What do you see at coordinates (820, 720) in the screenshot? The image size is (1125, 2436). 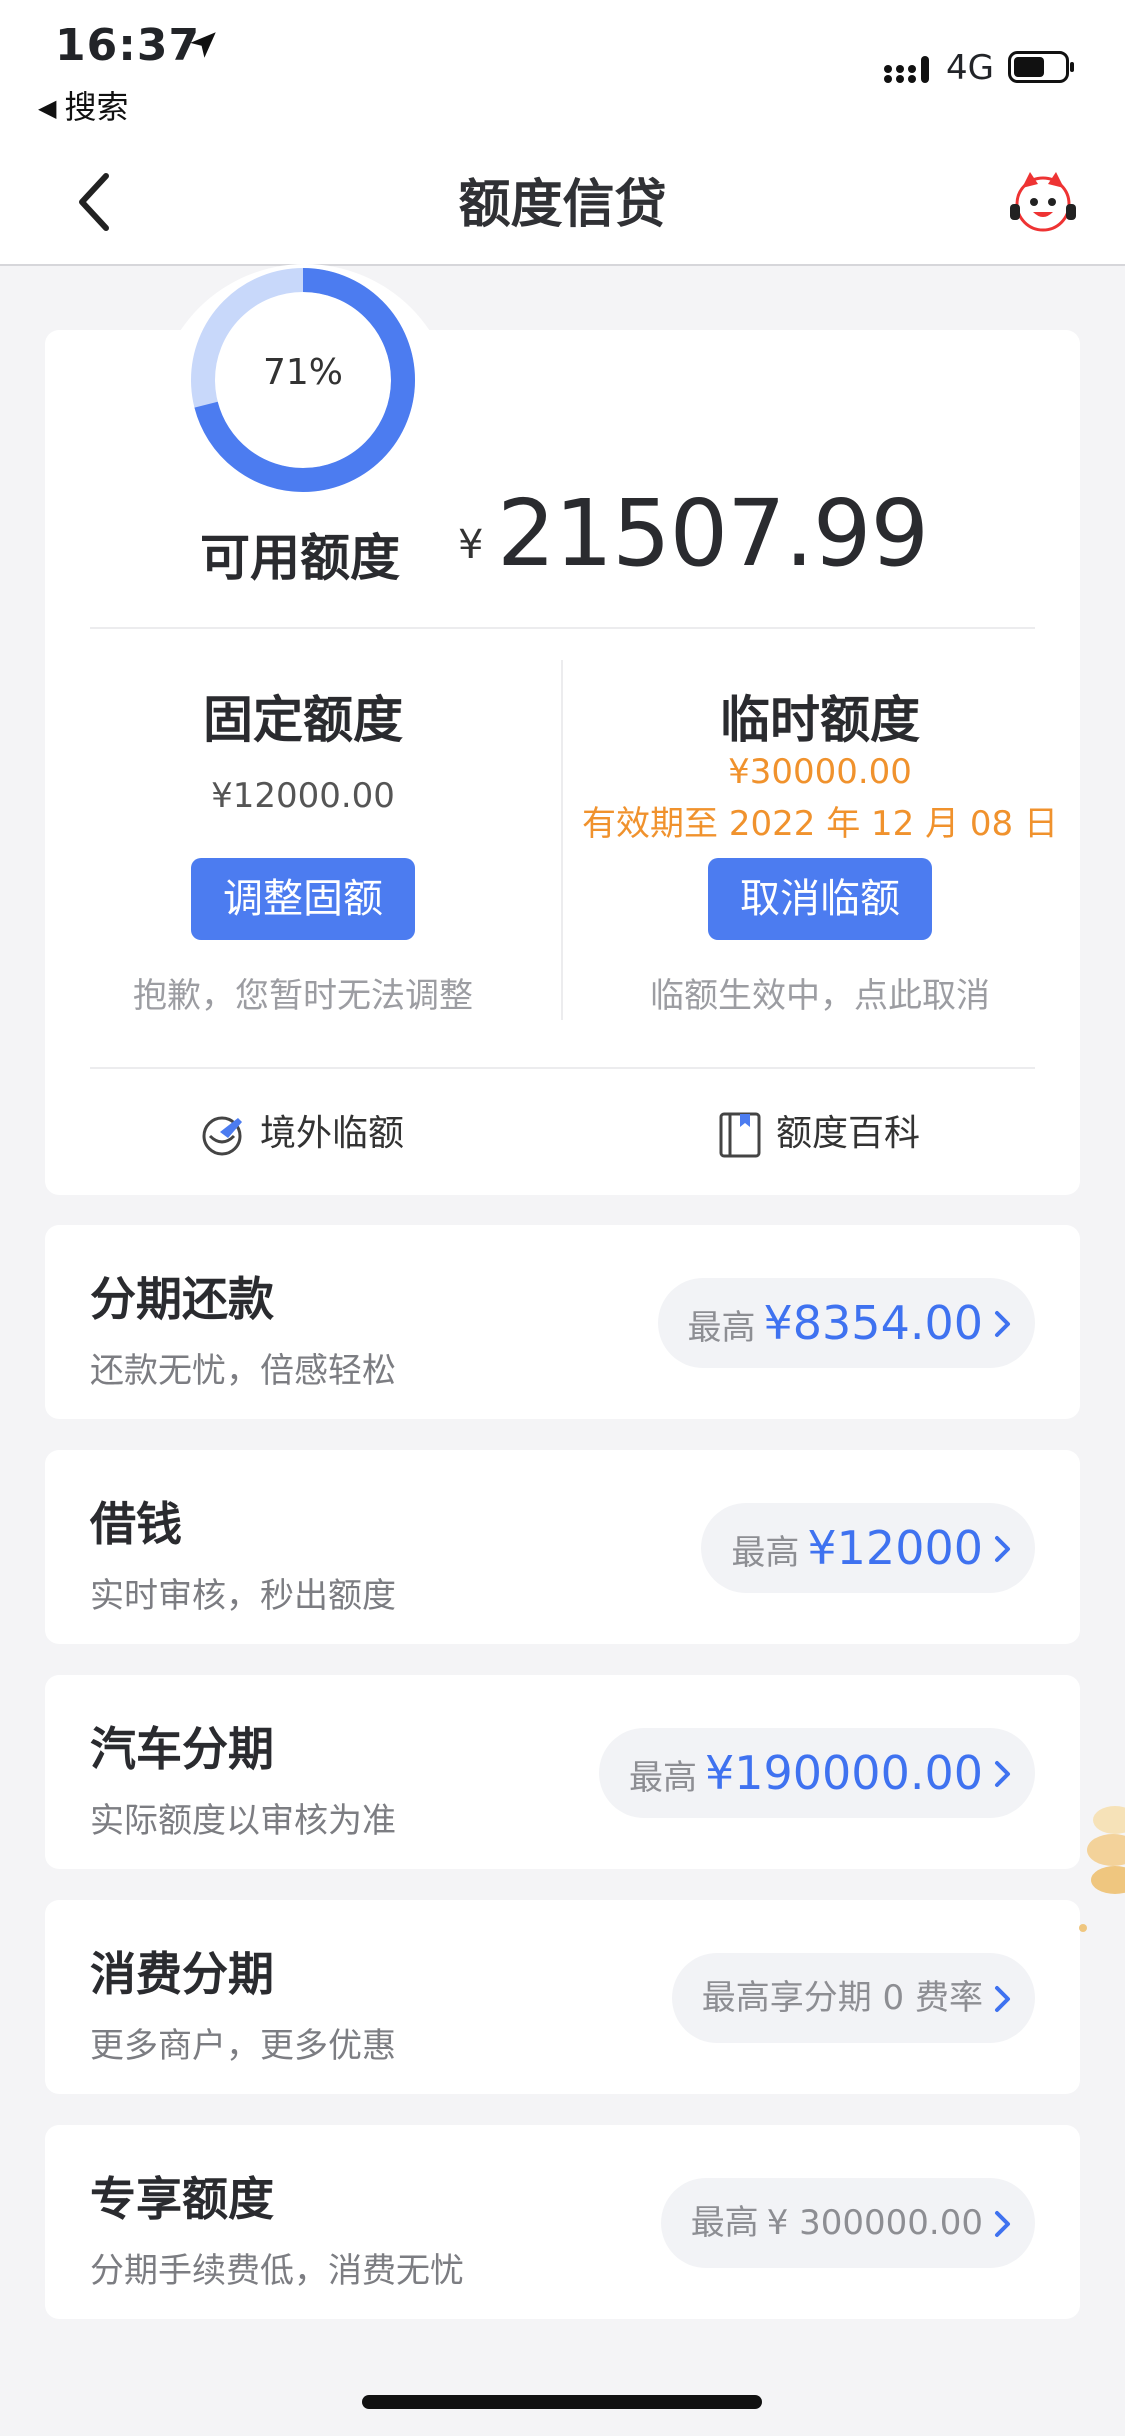 I see `temp-credit-title: 临时额度` at bounding box center [820, 720].